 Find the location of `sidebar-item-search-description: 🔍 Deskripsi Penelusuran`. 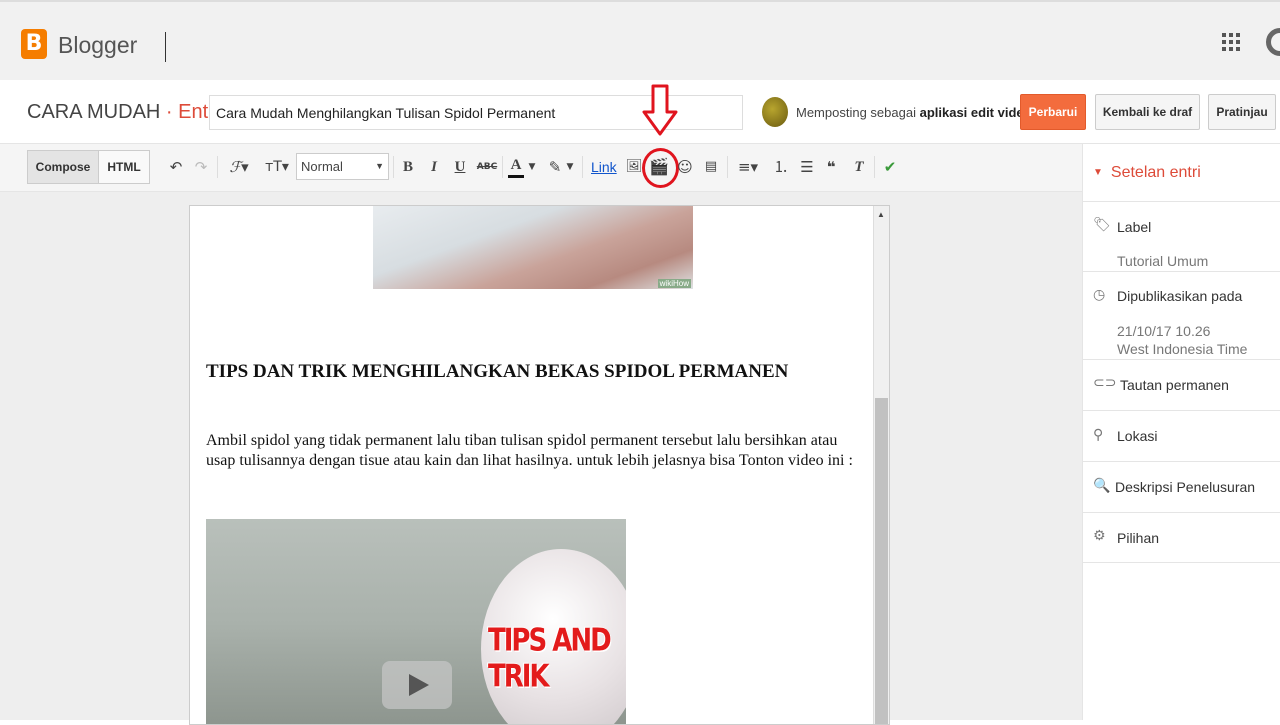

sidebar-item-search-description: 🔍 Deskripsi Penelusuran is located at coordinates (1181, 486).